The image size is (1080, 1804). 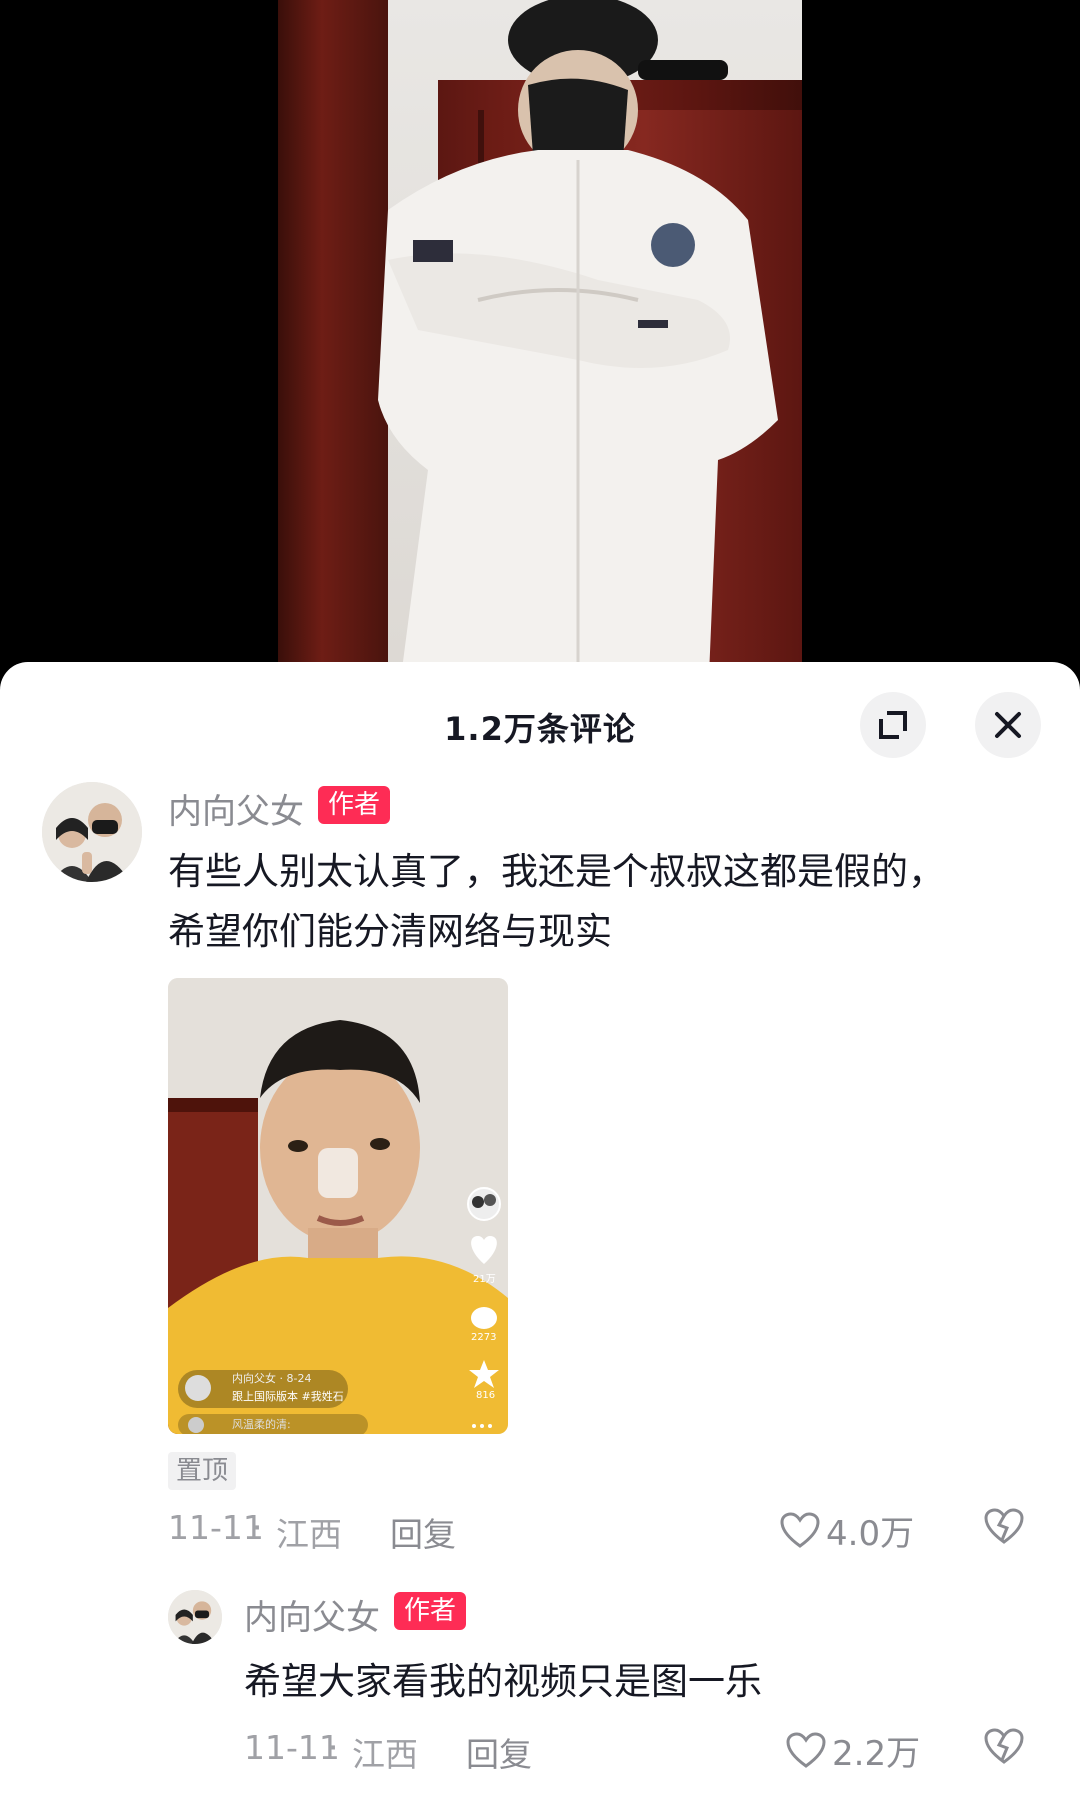 What do you see at coordinates (202, 1471) in the screenshot?
I see `pinned-tag: 置顶` at bounding box center [202, 1471].